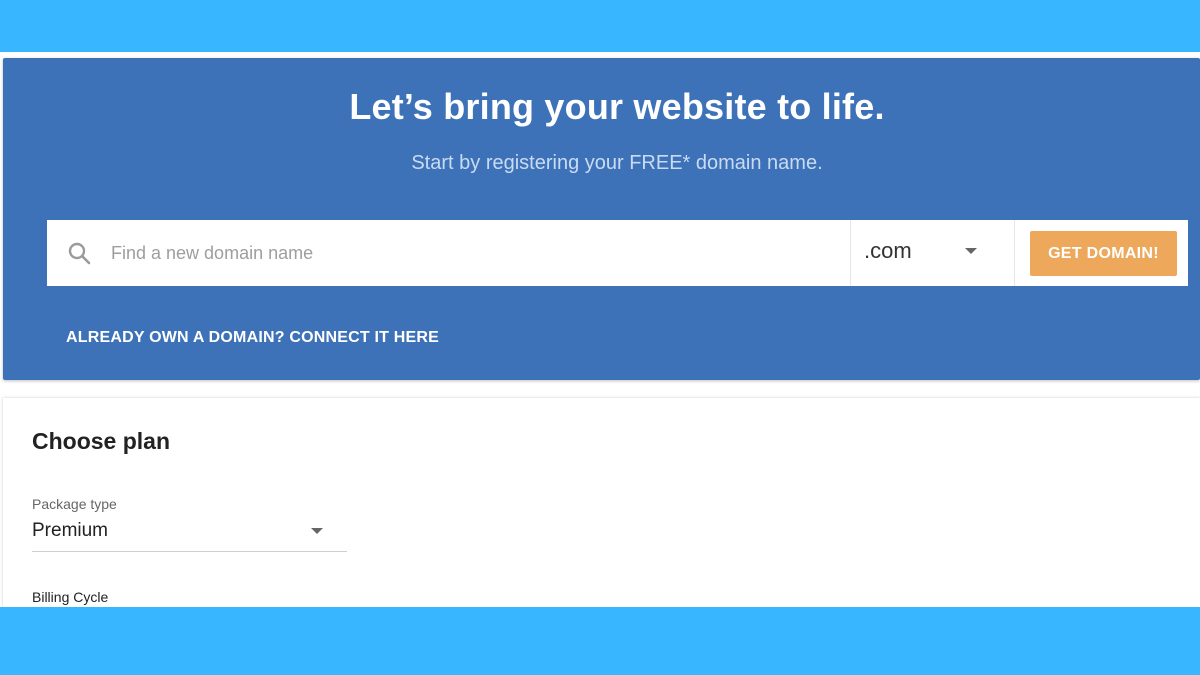 The height and width of the screenshot is (675, 1200). I want to click on tld-dropdown: .com, so click(932, 253).